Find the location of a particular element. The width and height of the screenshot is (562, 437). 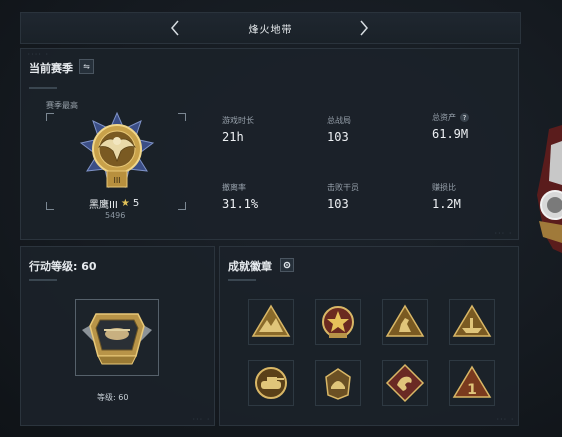

season-switch-button: ⇋ is located at coordinates (86, 66).